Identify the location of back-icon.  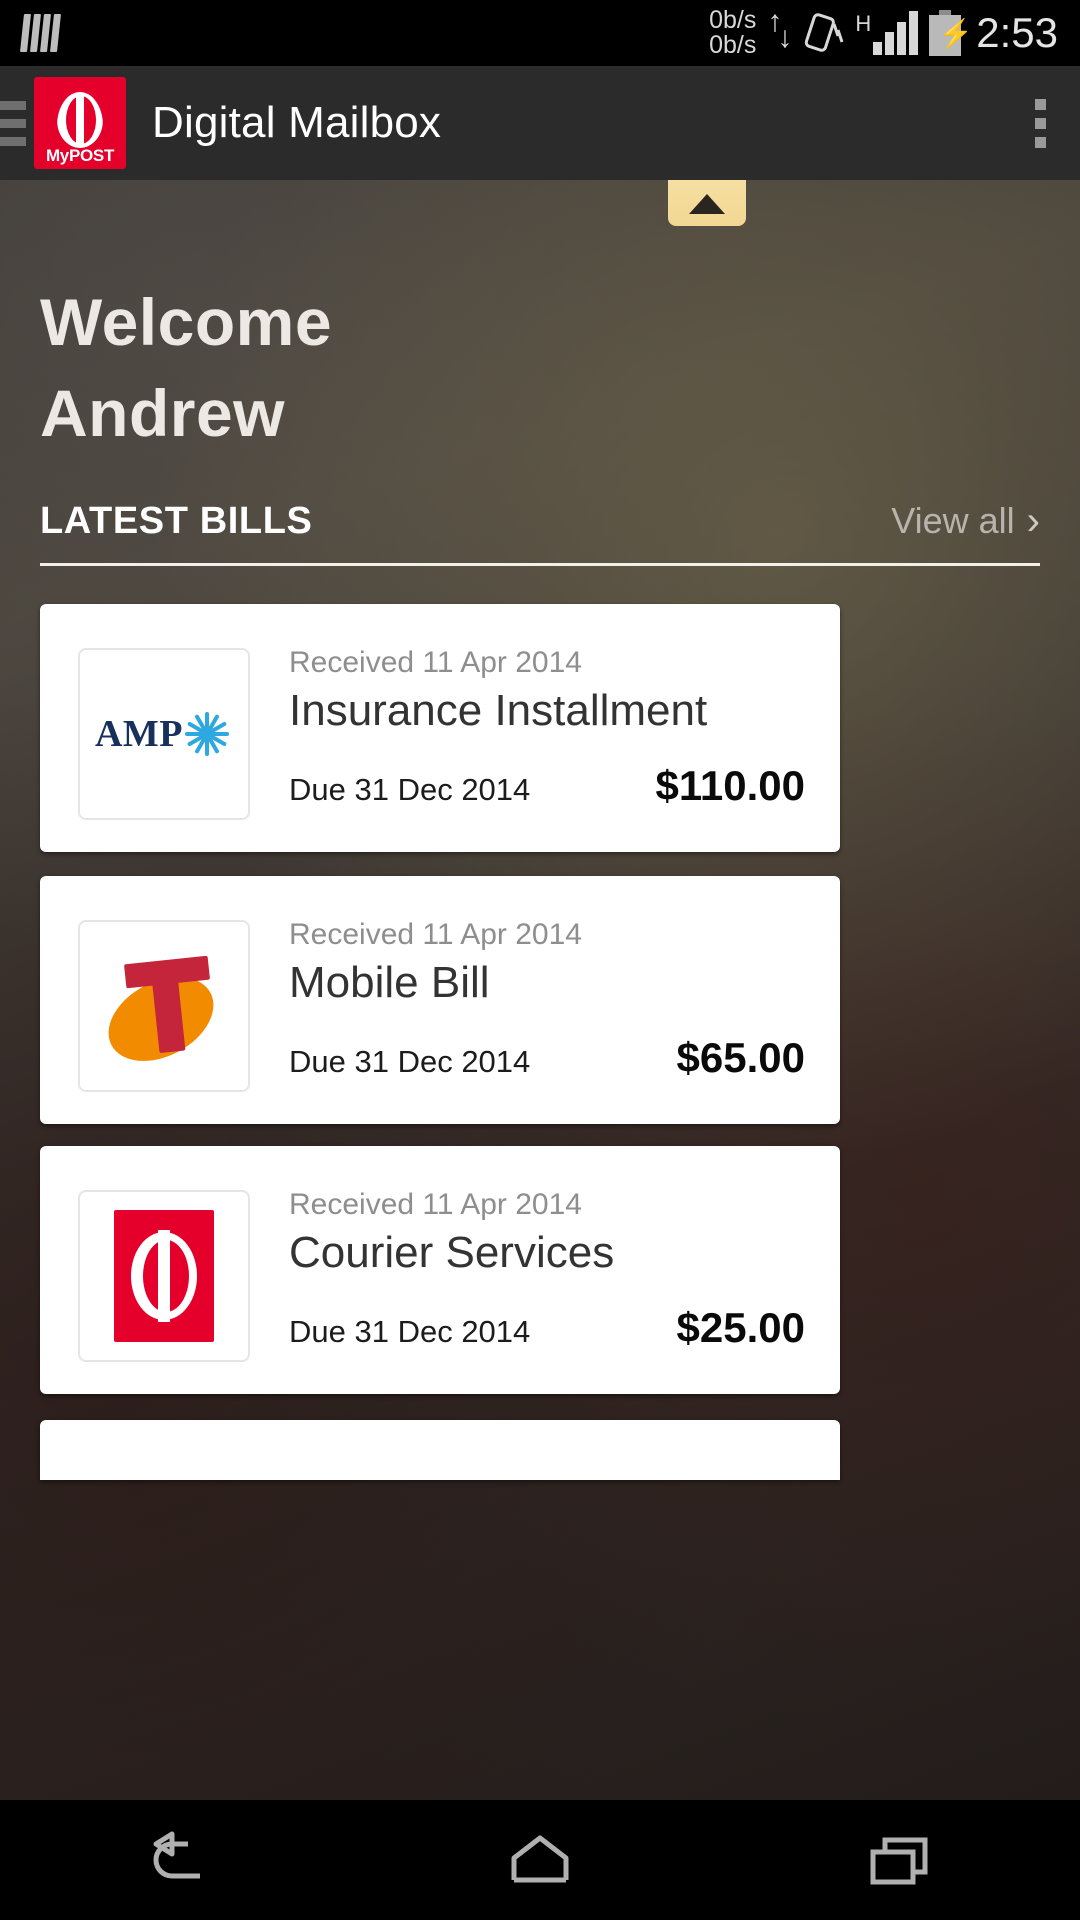
(180, 1860).